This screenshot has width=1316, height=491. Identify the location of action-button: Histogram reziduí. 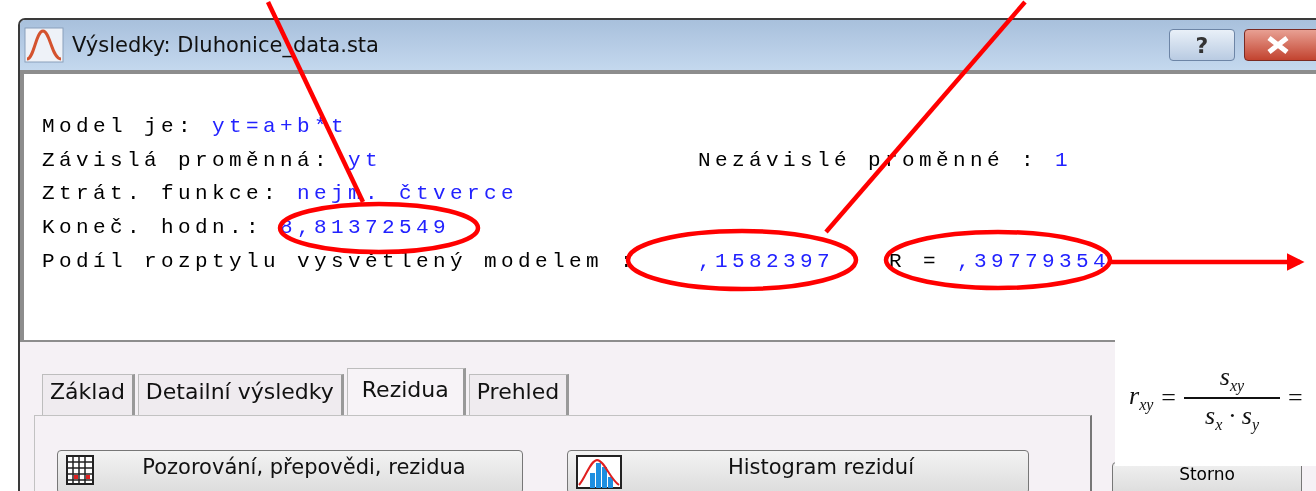
(798, 470).